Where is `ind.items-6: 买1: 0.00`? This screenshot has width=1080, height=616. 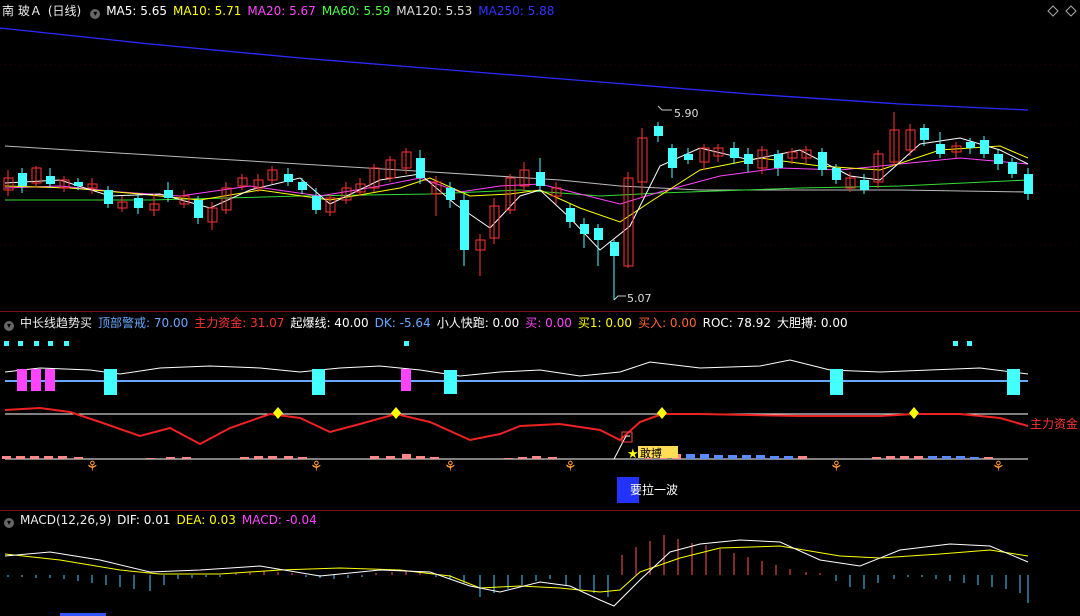
ind.items-6: 买1: 0.00 is located at coordinates (605, 323).